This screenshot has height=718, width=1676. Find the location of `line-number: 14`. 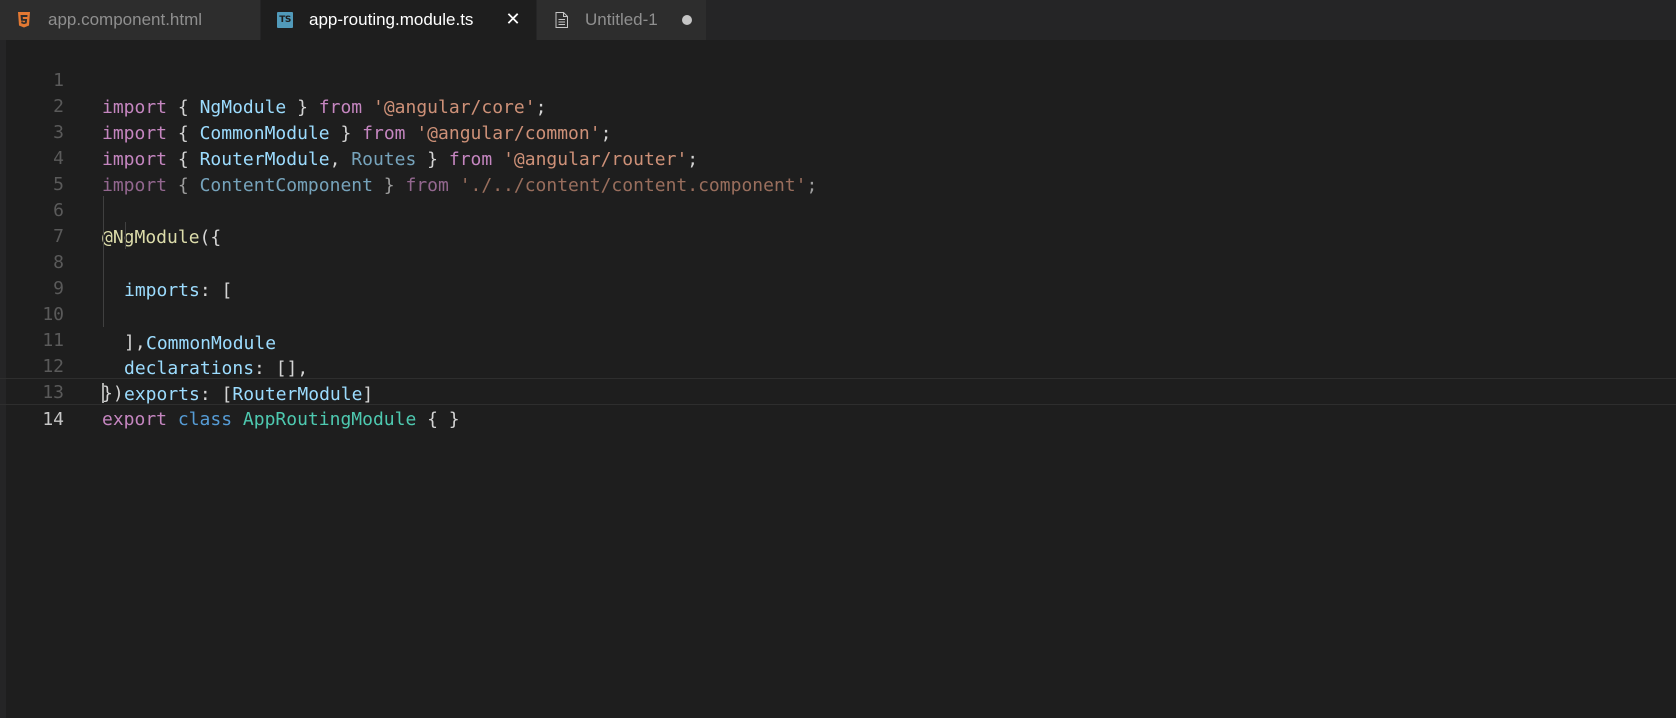

line-number: 14 is located at coordinates (53, 419).